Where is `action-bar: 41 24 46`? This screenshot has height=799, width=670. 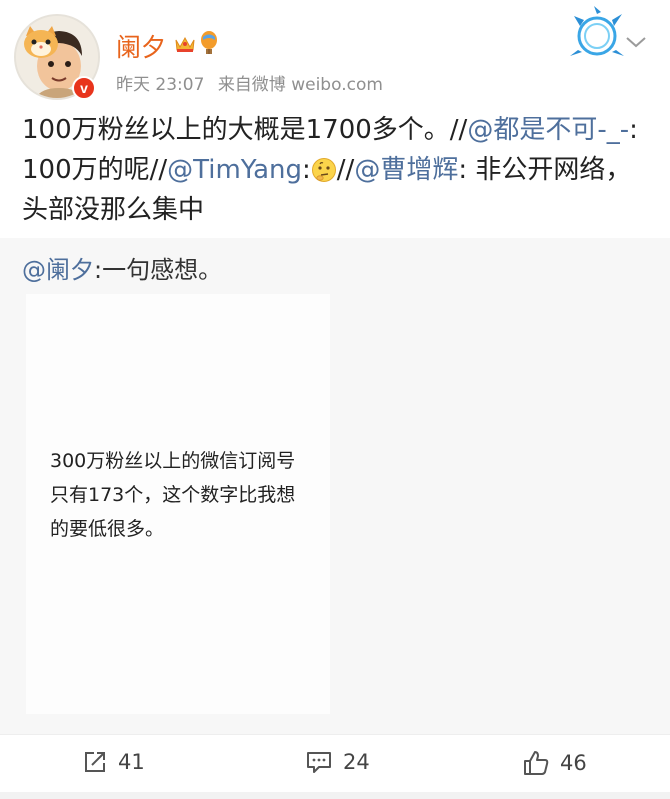 action-bar: 41 24 46 is located at coordinates (335, 763).